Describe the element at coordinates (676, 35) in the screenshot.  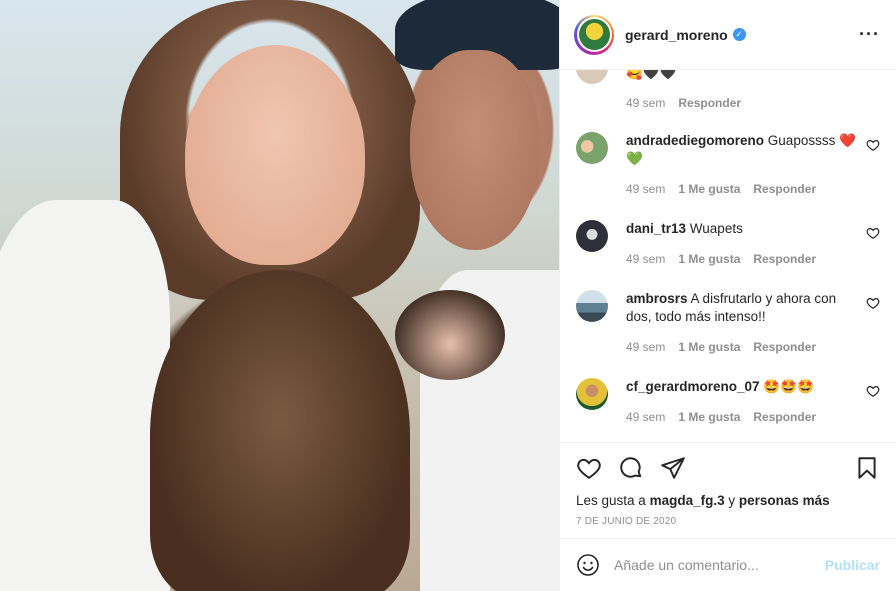
I see `post-username: gerard_moreno` at that location.